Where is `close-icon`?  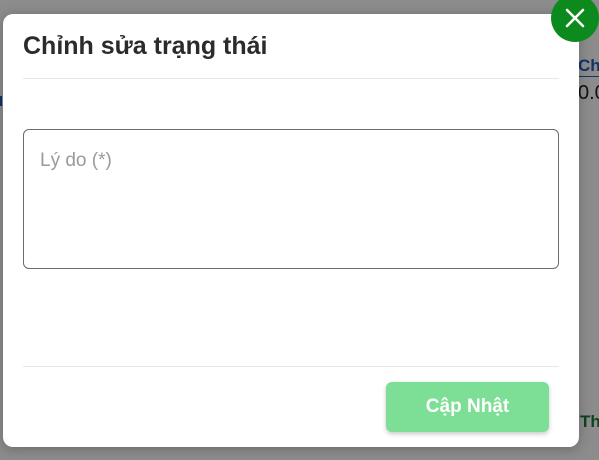
close-icon is located at coordinates (575, 18).